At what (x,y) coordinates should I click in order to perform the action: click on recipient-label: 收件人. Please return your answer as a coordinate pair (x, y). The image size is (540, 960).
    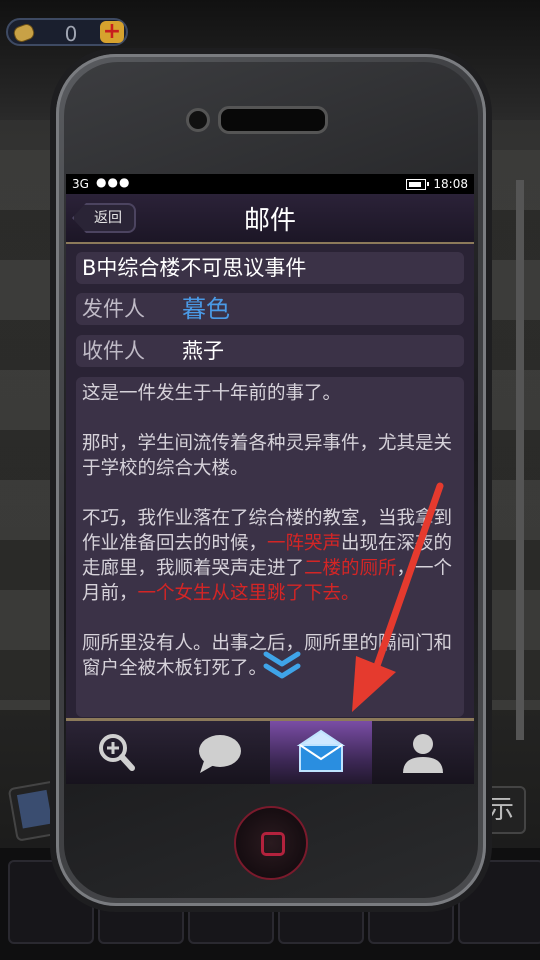
    Looking at the image, I should click on (113, 351).